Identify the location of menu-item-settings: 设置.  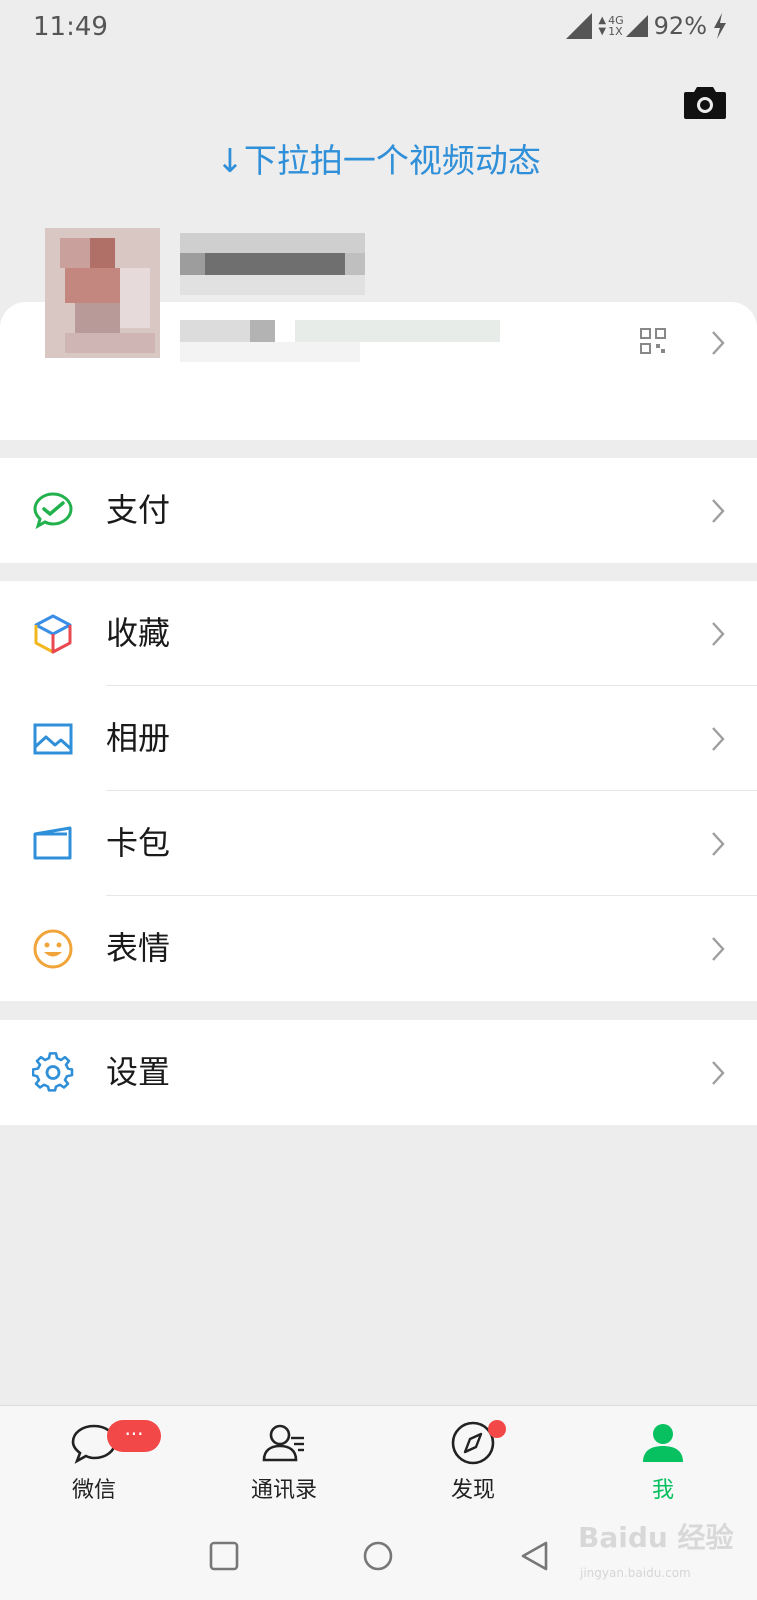
(378, 1072).